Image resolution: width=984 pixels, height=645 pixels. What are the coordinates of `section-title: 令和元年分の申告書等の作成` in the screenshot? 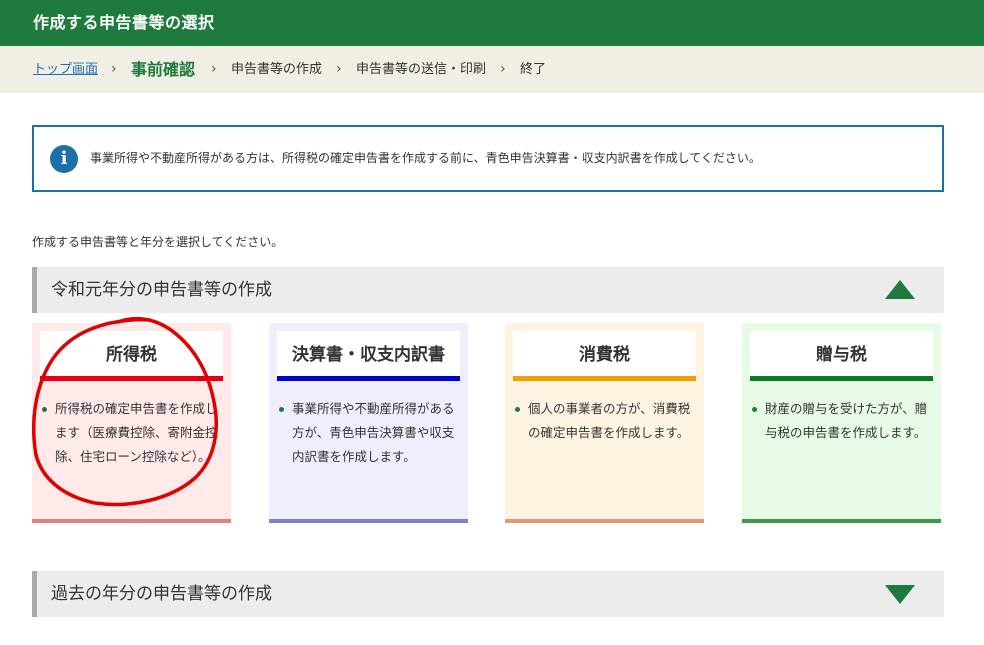 It's located at (161, 290).